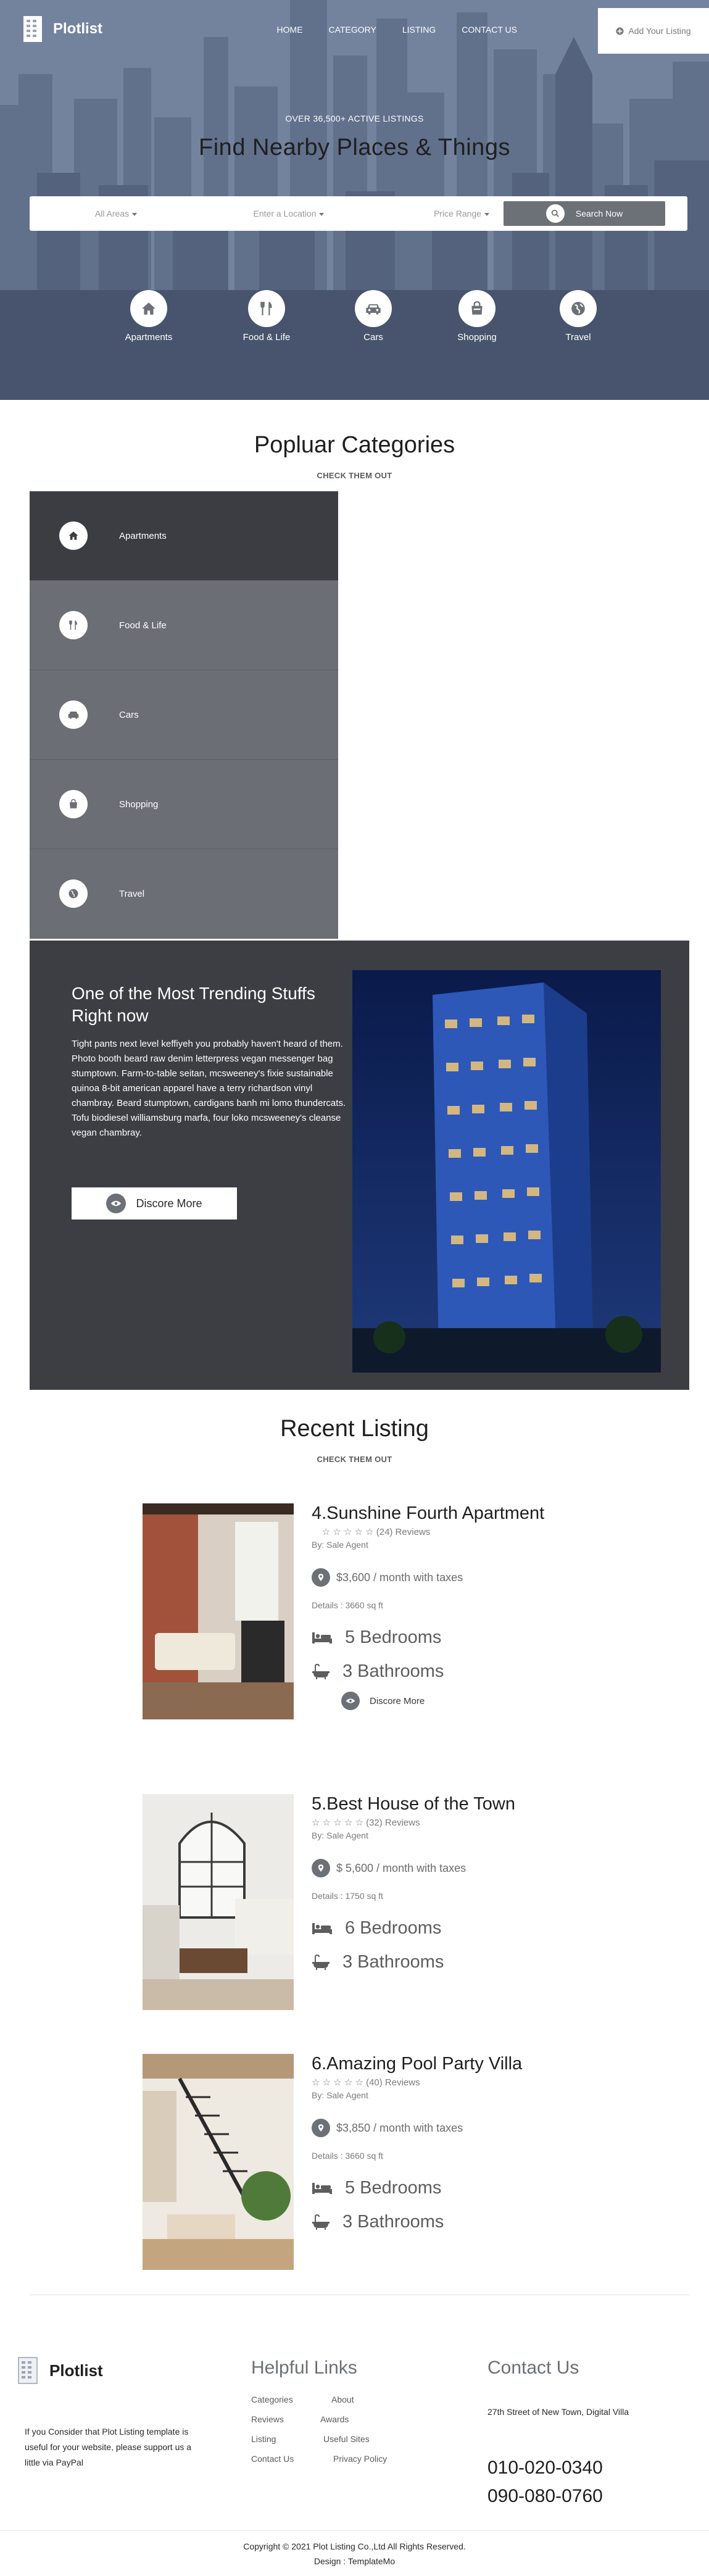 This screenshot has width=709, height=2576. Describe the element at coordinates (342, 2399) in the screenshot. I see `footer-link-about: About` at that location.